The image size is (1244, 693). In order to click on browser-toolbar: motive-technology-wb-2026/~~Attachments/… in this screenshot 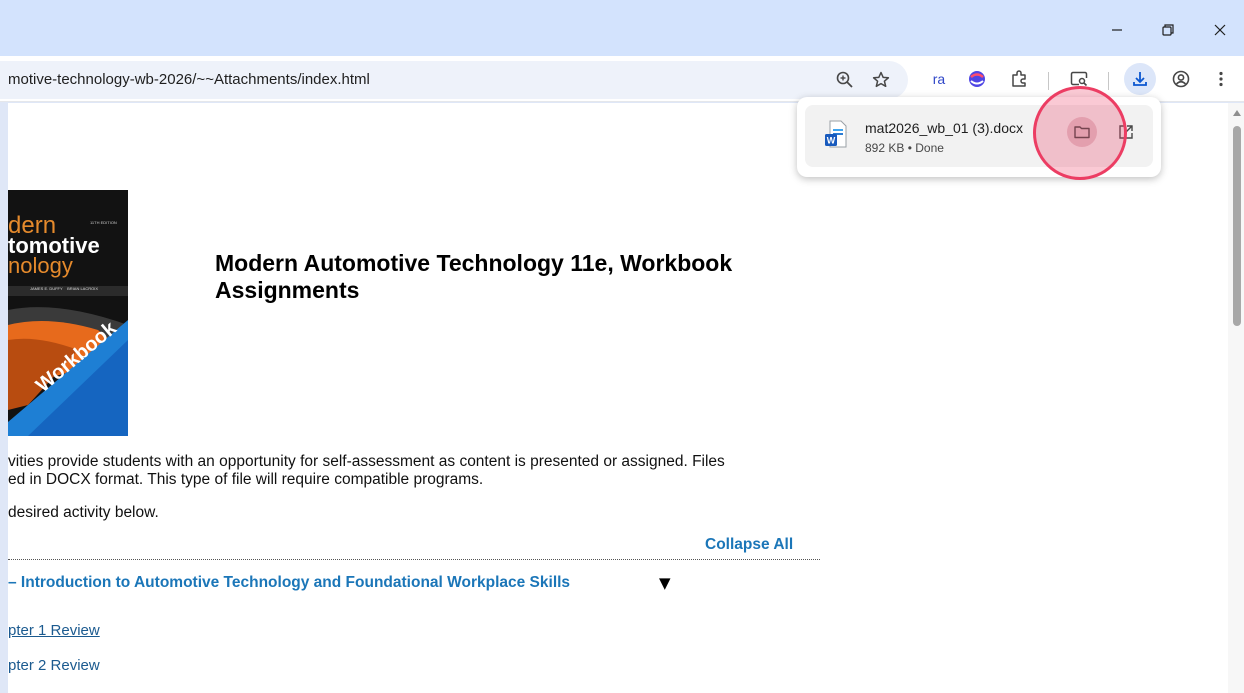, I will do `click(622, 79)`.